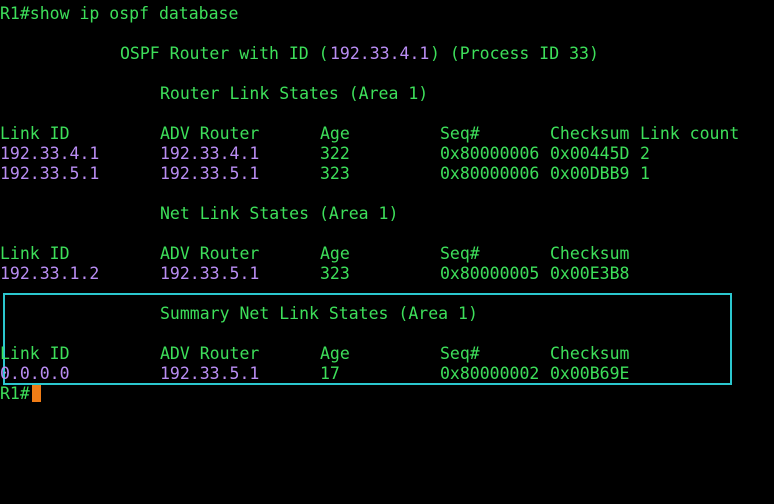 The width and height of the screenshot is (774, 504). I want to click on router-section-title-text: Router Link States (Area 1), so click(294, 93).